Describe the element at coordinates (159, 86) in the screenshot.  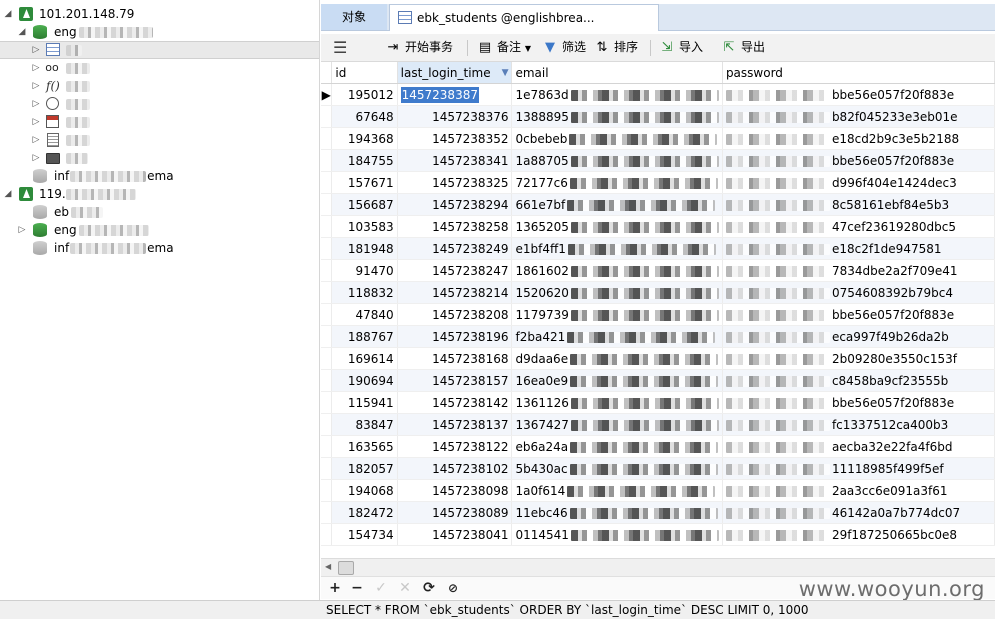
I see `tree-node-functions: ▷ f()` at that location.